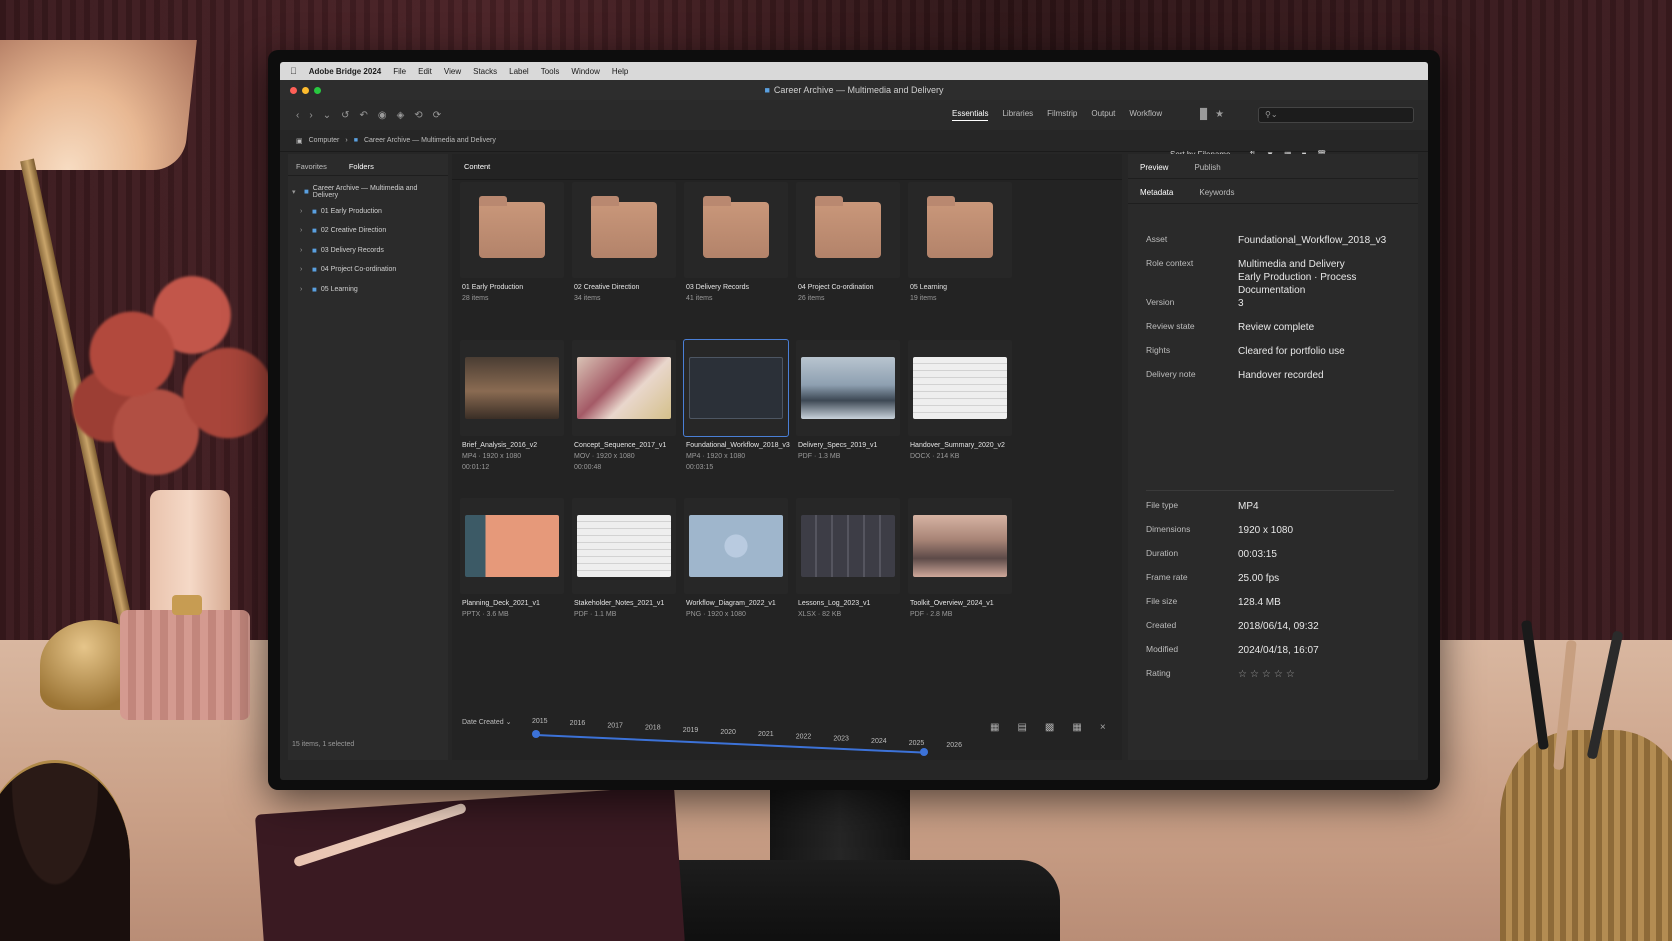 Image resolution: width=1672 pixels, height=941 pixels. I want to click on timeline-year: 2025, so click(917, 743).